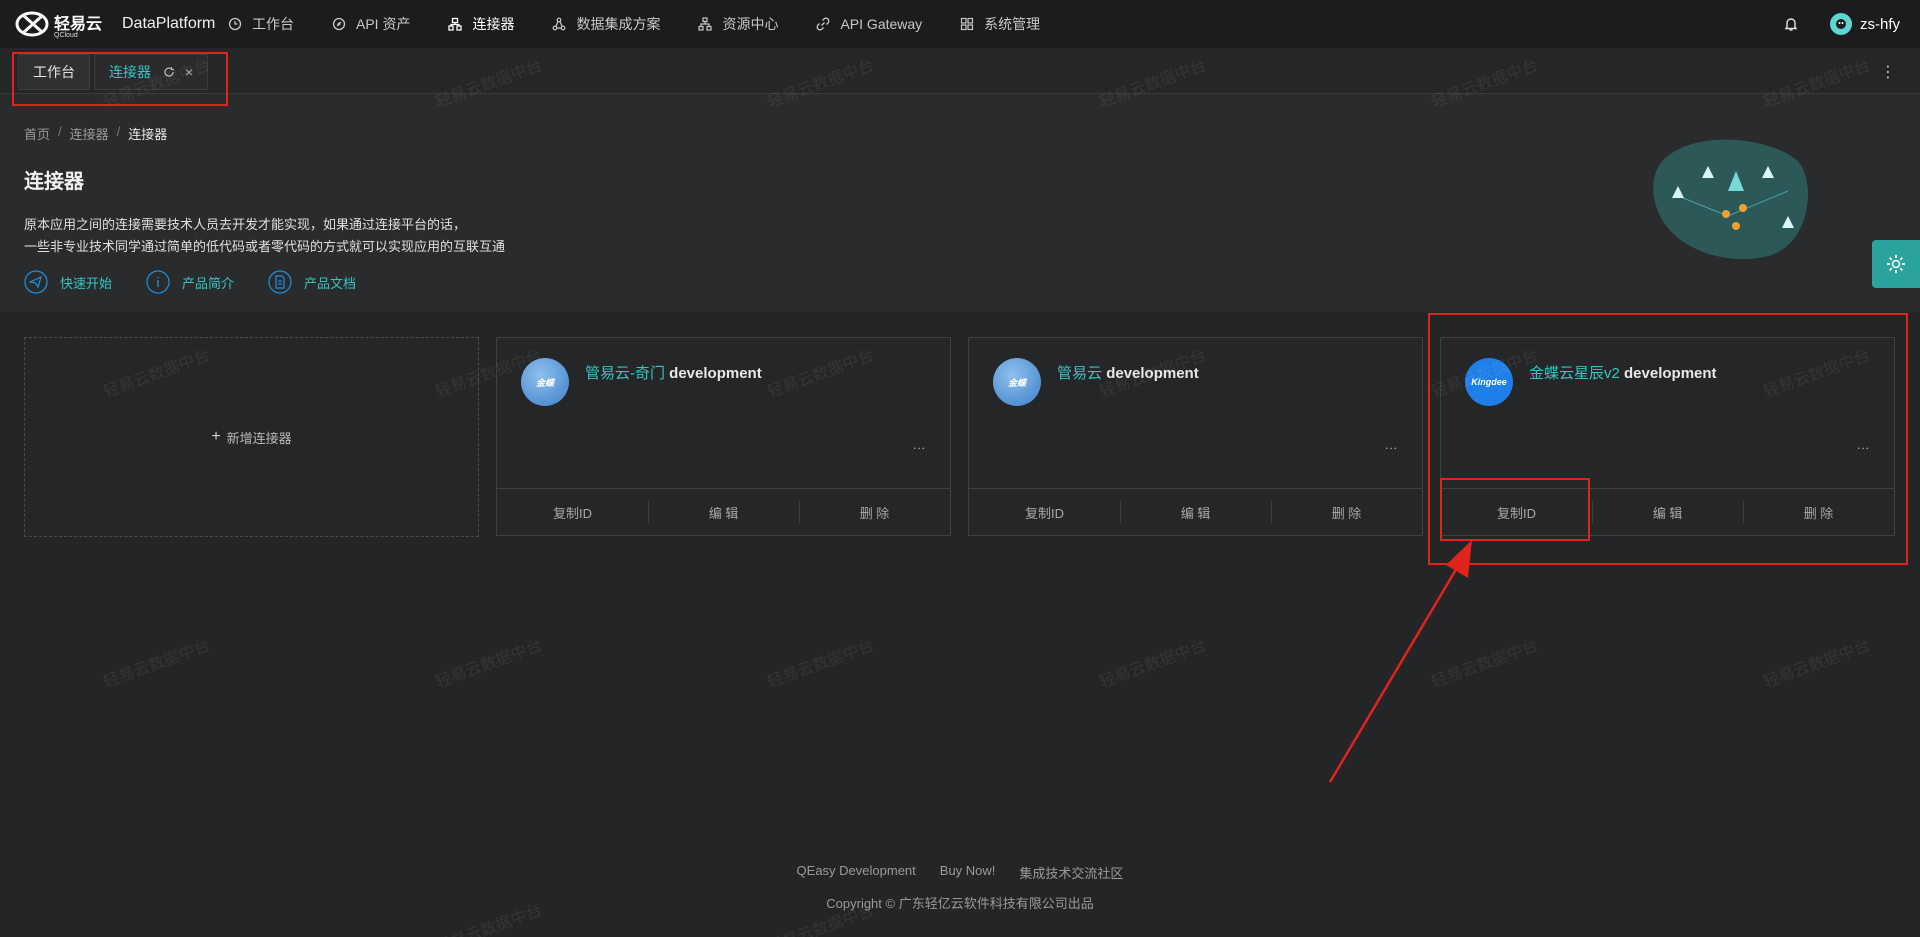 The height and width of the screenshot is (937, 1920). Describe the element at coordinates (968, 872) in the screenshot. I see `footer-link-buy: Buy Now!` at that location.